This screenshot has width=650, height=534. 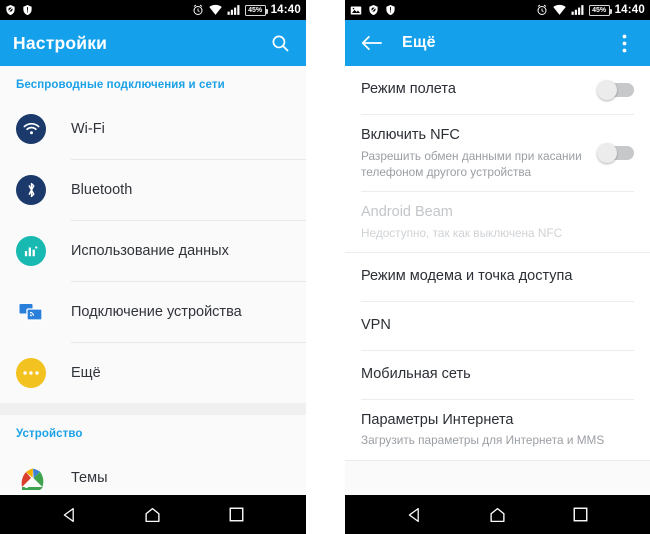 I want to click on nav-bar-right, so click(x=497, y=514).